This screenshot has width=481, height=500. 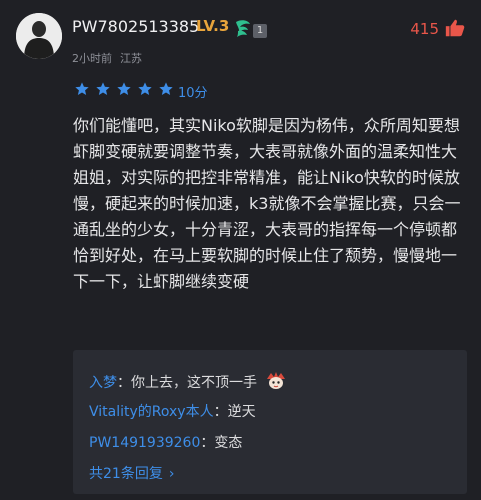 What do you see at coordinates (144, 443) in the screenshot?
I see `reply-author: PW1491939260` at bounding box center [144, 443].